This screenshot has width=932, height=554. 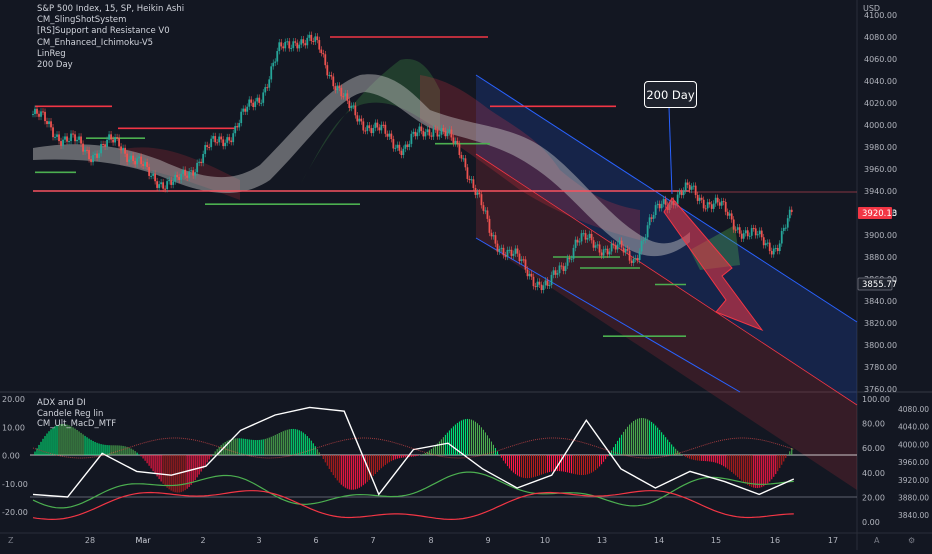 What do you see at coordinates (880, 147) in the screenshot?
I see `y-tick-label: 3980.00` at bounding box center [880, 147].